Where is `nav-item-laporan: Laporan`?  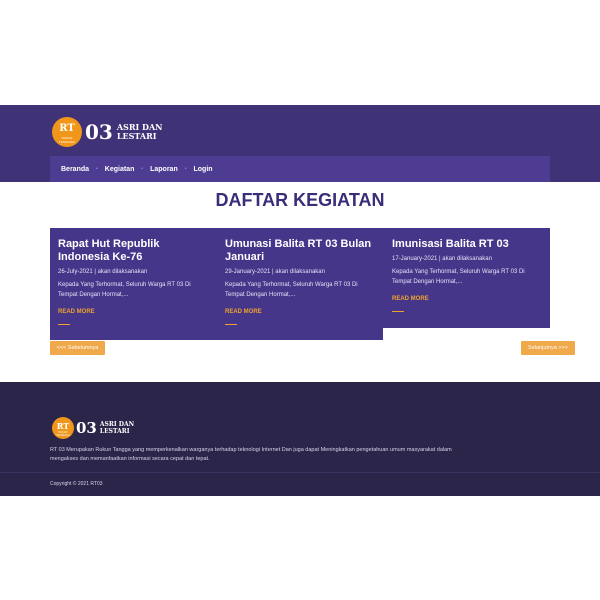
nav-item-laporan: Laporan is located at coordinates (164, 169).